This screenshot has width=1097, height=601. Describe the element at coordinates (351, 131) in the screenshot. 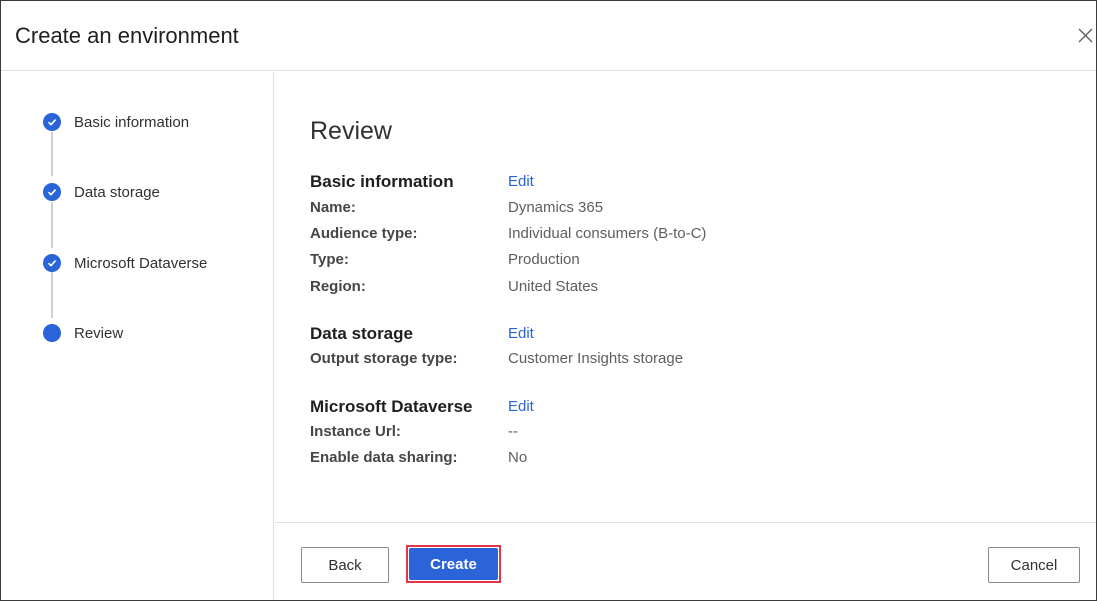

I see `review-heading: Review` at that location.